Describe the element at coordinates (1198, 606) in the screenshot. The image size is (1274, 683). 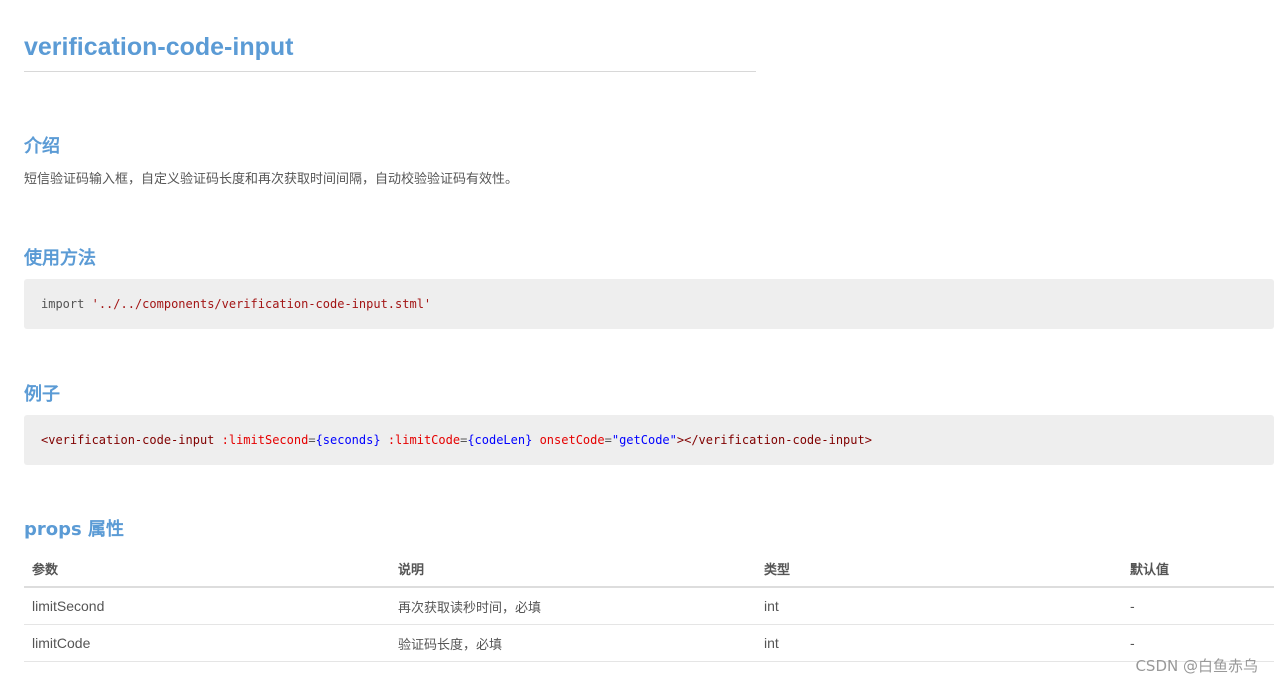
I see `cell-default: -` at that location.